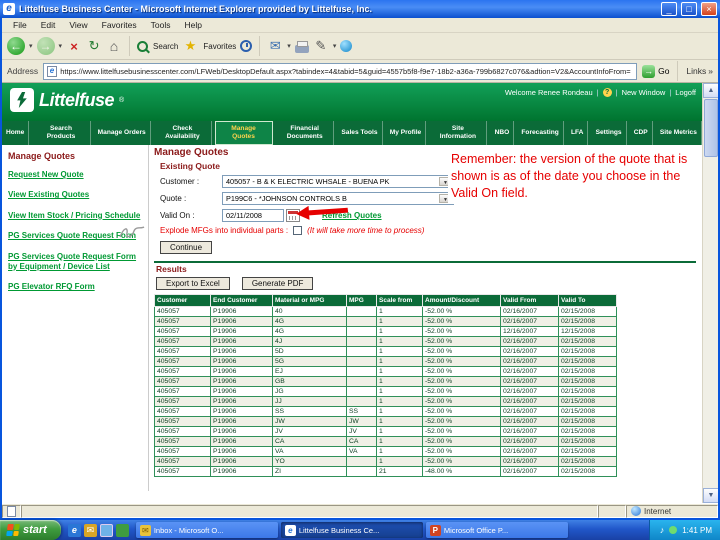 This screenshot has height=540, width=720. I want to click on nav-item-manage-orders: Manage Orders, so click(122, 133).